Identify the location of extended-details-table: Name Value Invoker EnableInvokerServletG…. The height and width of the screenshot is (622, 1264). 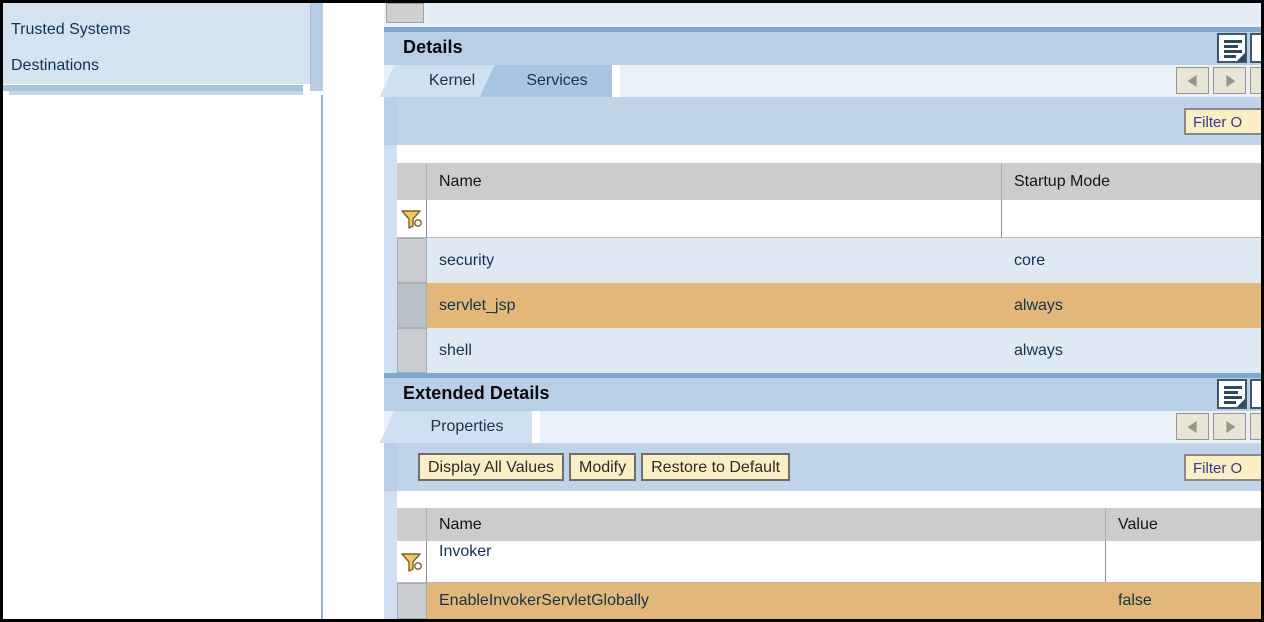
(822, 555).